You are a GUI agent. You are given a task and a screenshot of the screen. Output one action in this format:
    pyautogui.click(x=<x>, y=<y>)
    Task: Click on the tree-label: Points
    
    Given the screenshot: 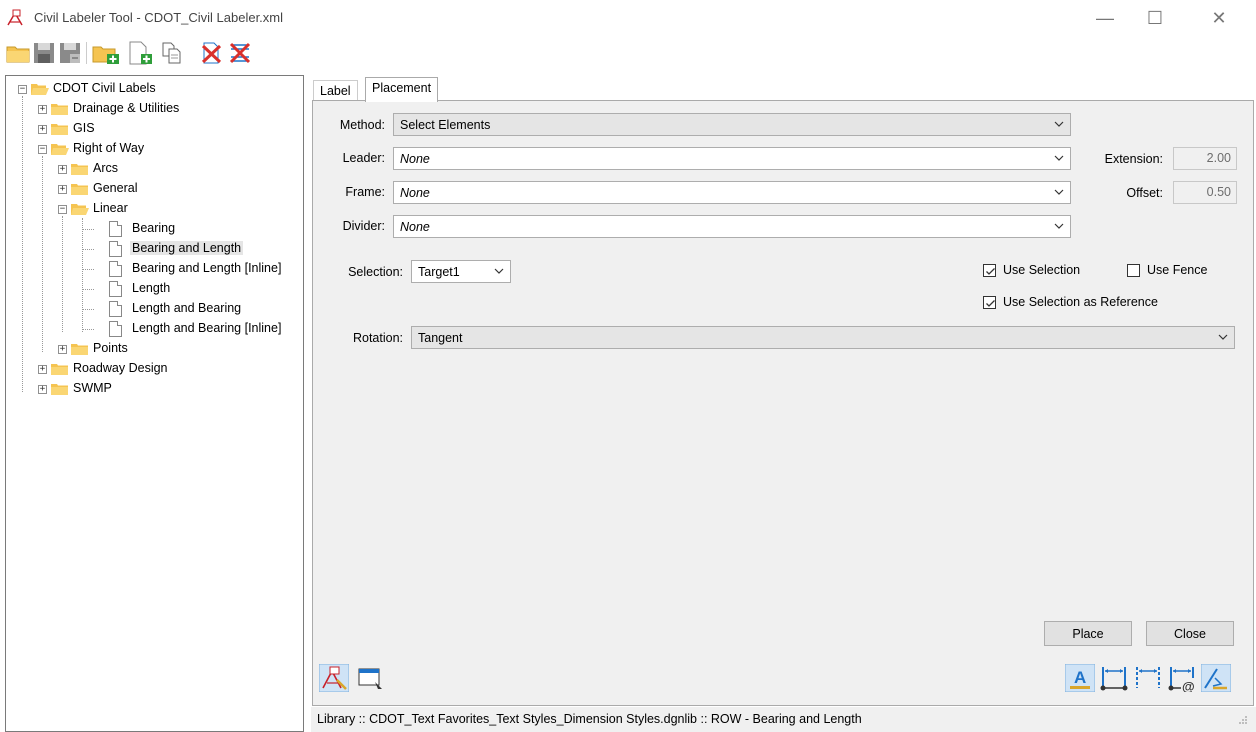 What is the action you would take?
    pyautogui.click(x=110, y=348)
    